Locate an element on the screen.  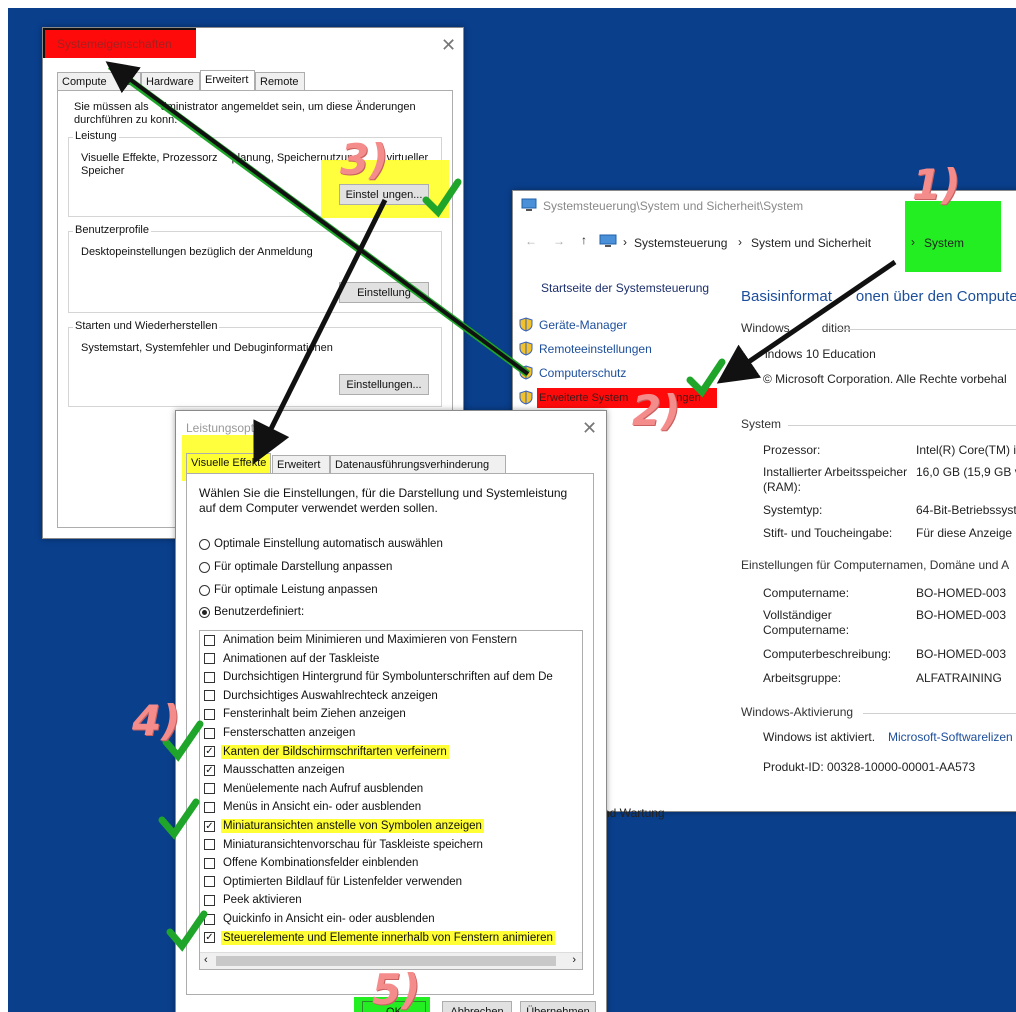
arrow-3-to-tab is located at coordinates (320, 331).